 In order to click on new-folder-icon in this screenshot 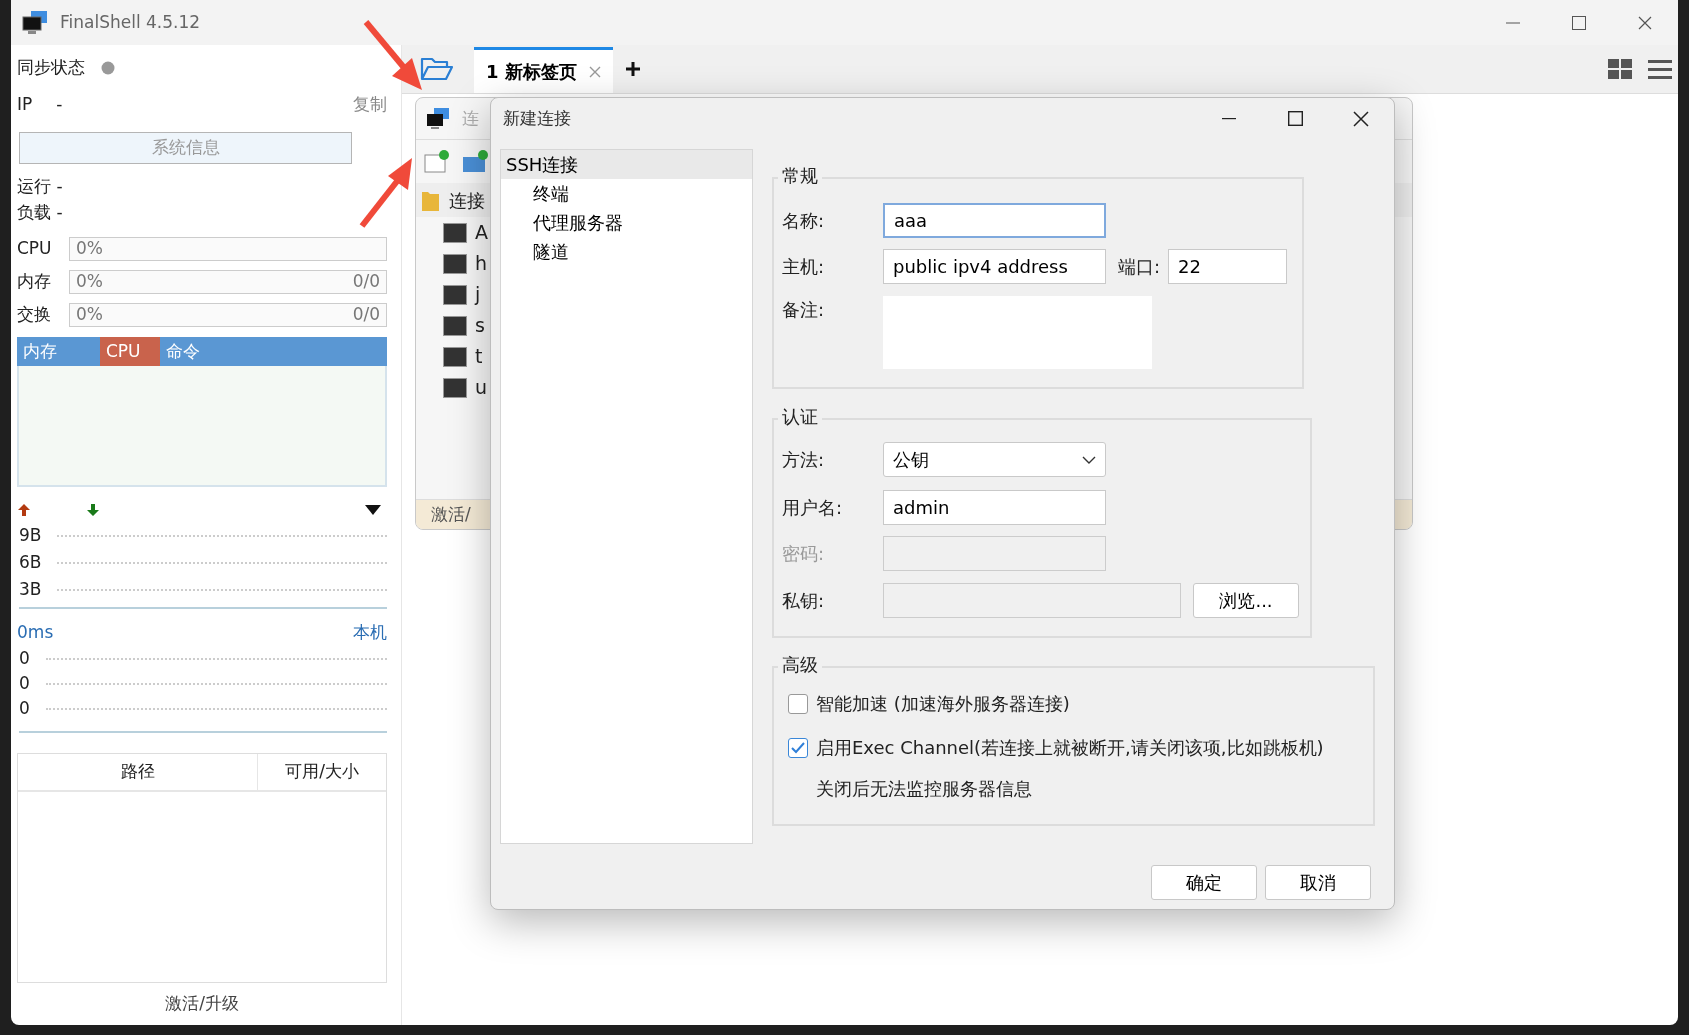, I will do `click(475, 161)`.